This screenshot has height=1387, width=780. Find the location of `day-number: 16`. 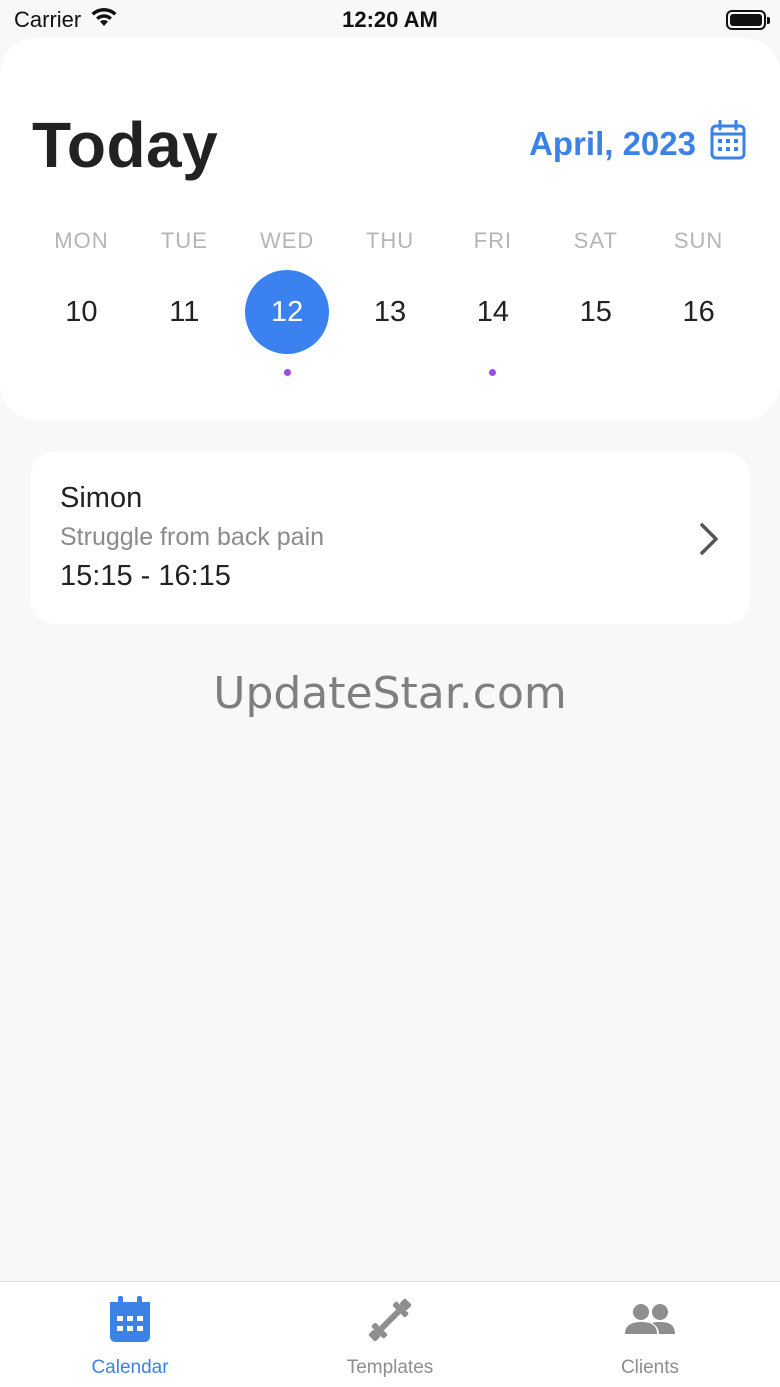

day-number: 16 is located at coordinates (698, 311).